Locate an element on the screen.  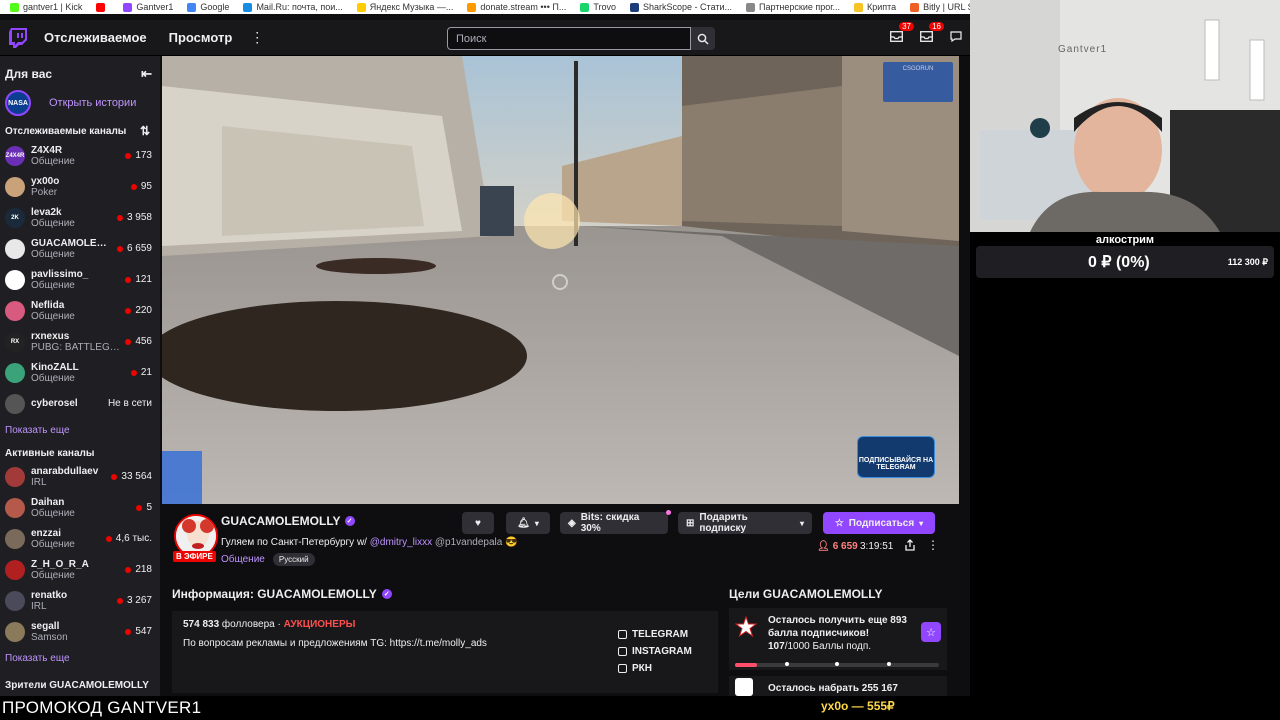
sidebar-channel-item: Z_H_O_R_A Общение 218 is located at coordinates (80, 569).